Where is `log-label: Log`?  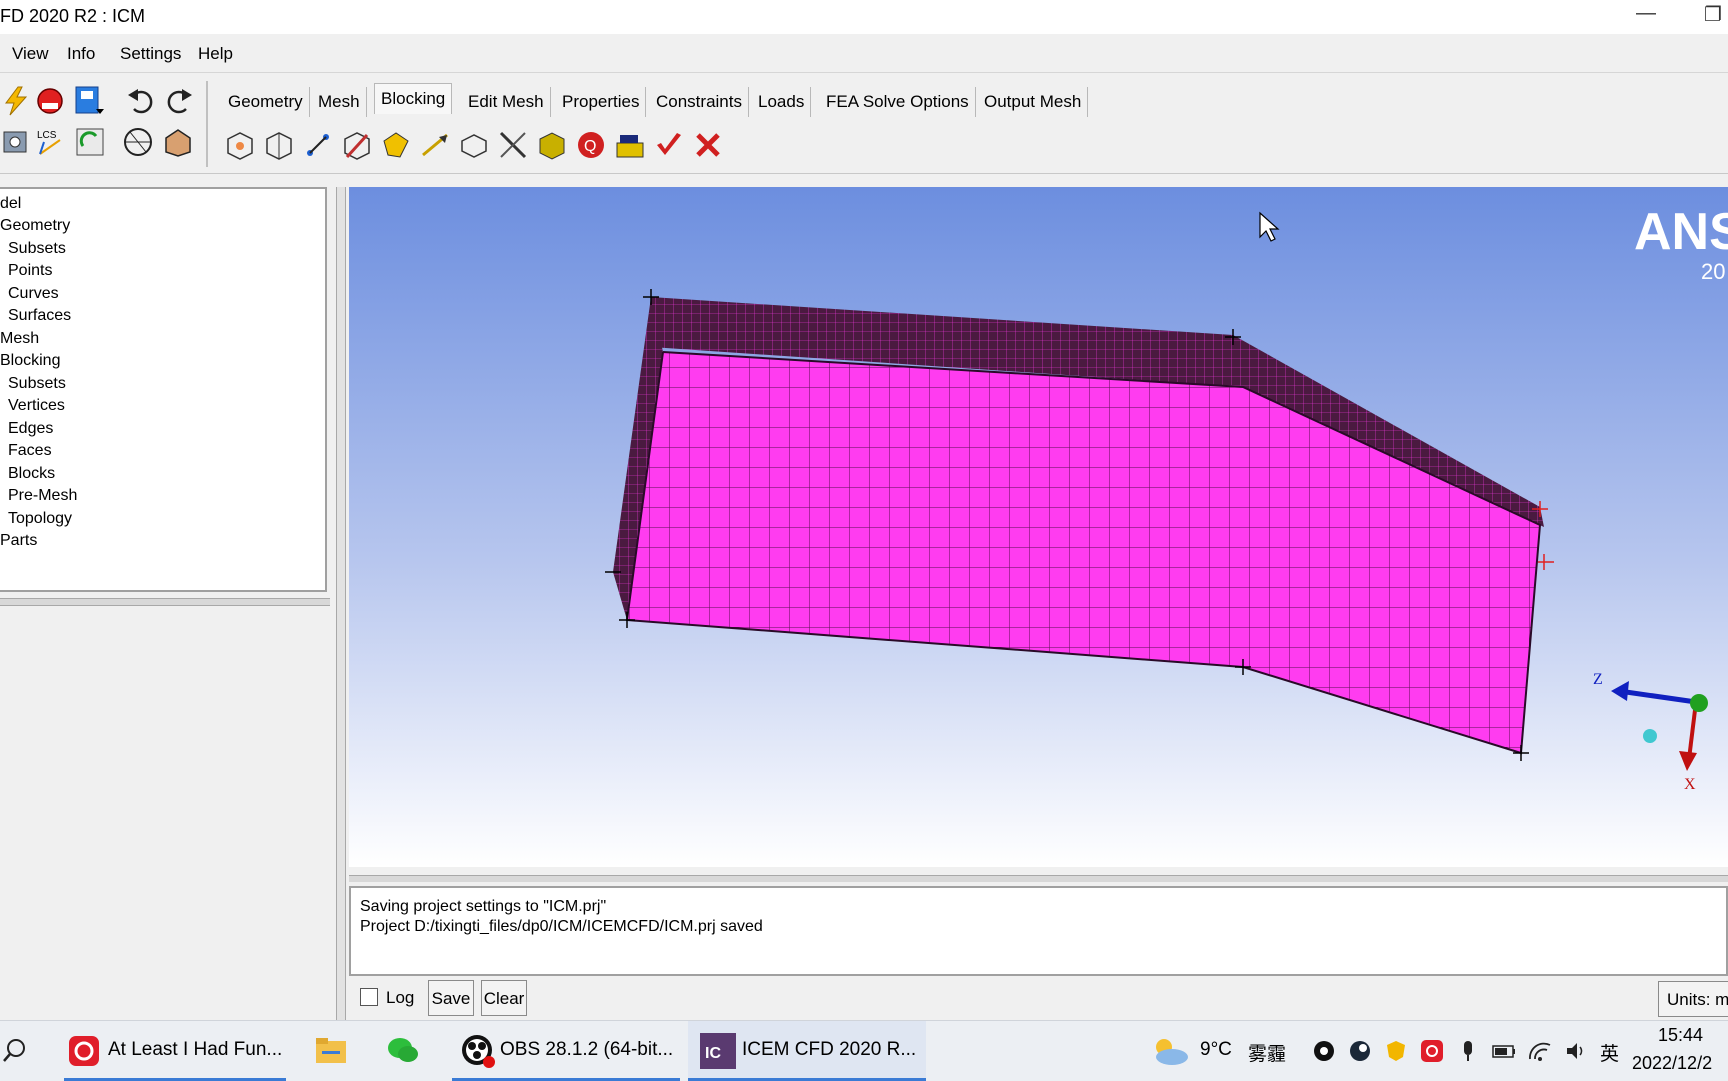
log-label: Log is located at coordinates (400, 997).